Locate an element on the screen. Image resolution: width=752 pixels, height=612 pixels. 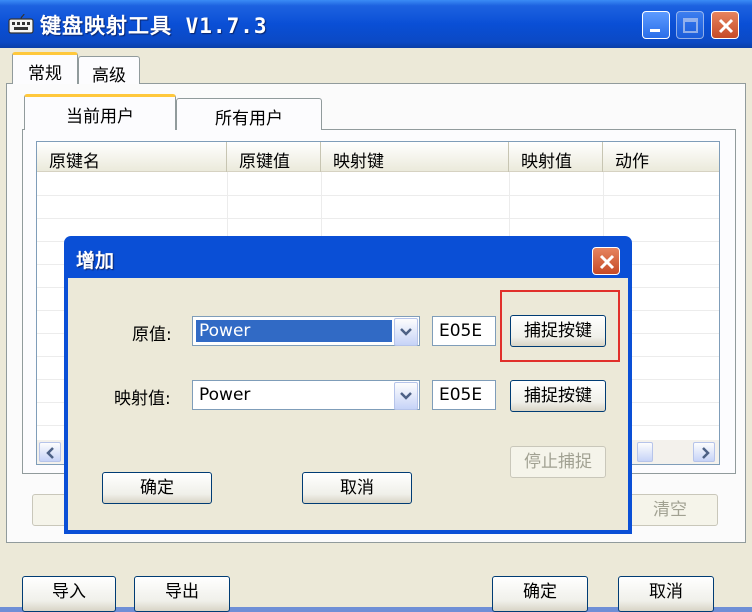
minimize-icon is located at coordinates (655, 30).